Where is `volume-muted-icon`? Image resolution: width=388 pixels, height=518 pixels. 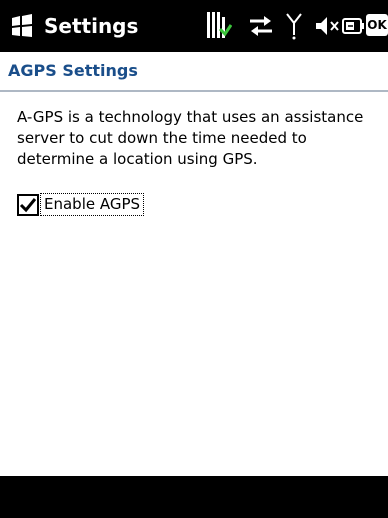
volume-muted-icon is located at coordinates (328, 26).